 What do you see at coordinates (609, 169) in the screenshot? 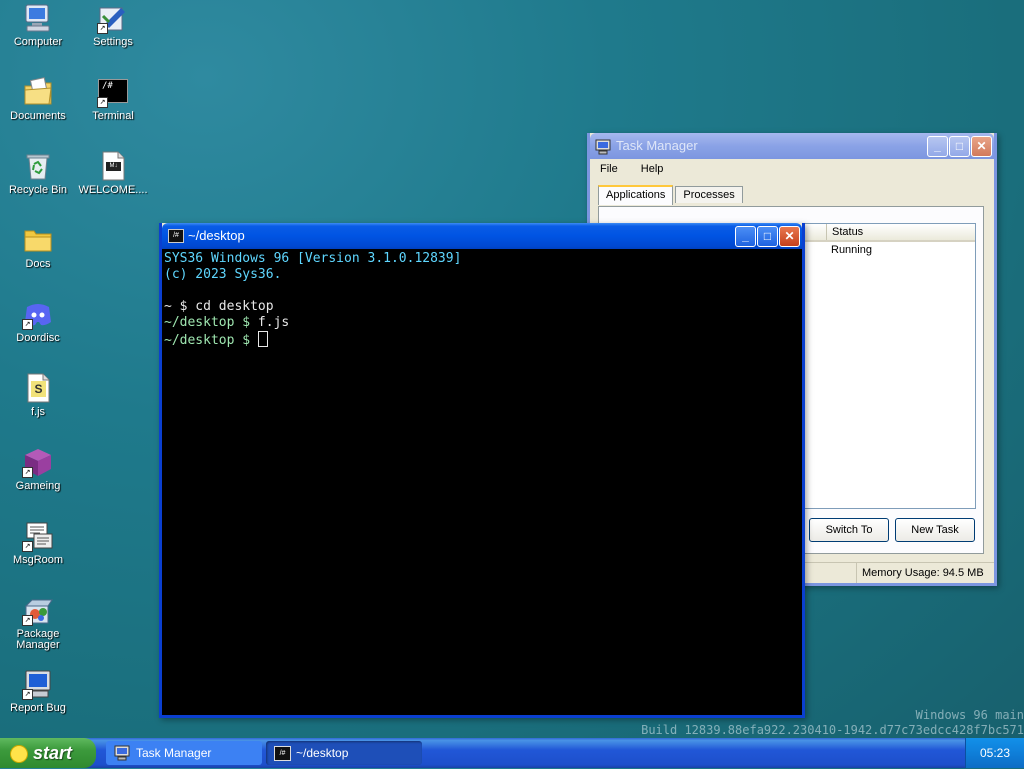
I see `menu-file: File` at bounding box center [609, 169].